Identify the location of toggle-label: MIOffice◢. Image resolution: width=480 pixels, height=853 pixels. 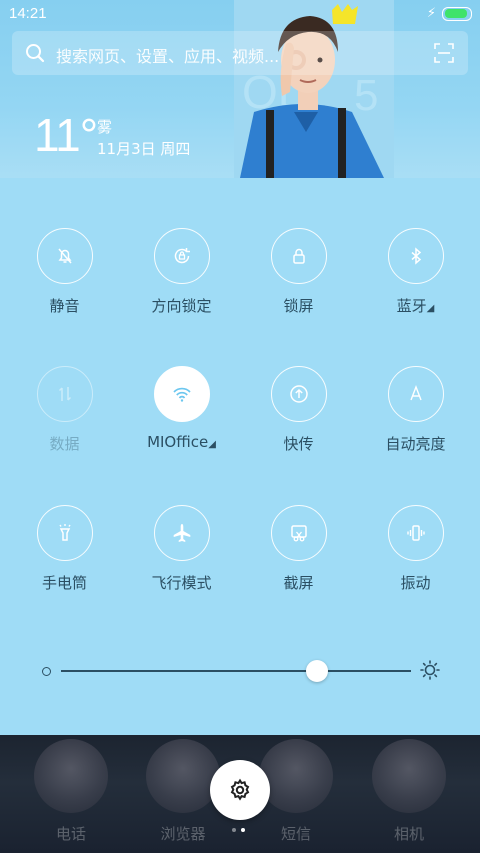
(181, 442).